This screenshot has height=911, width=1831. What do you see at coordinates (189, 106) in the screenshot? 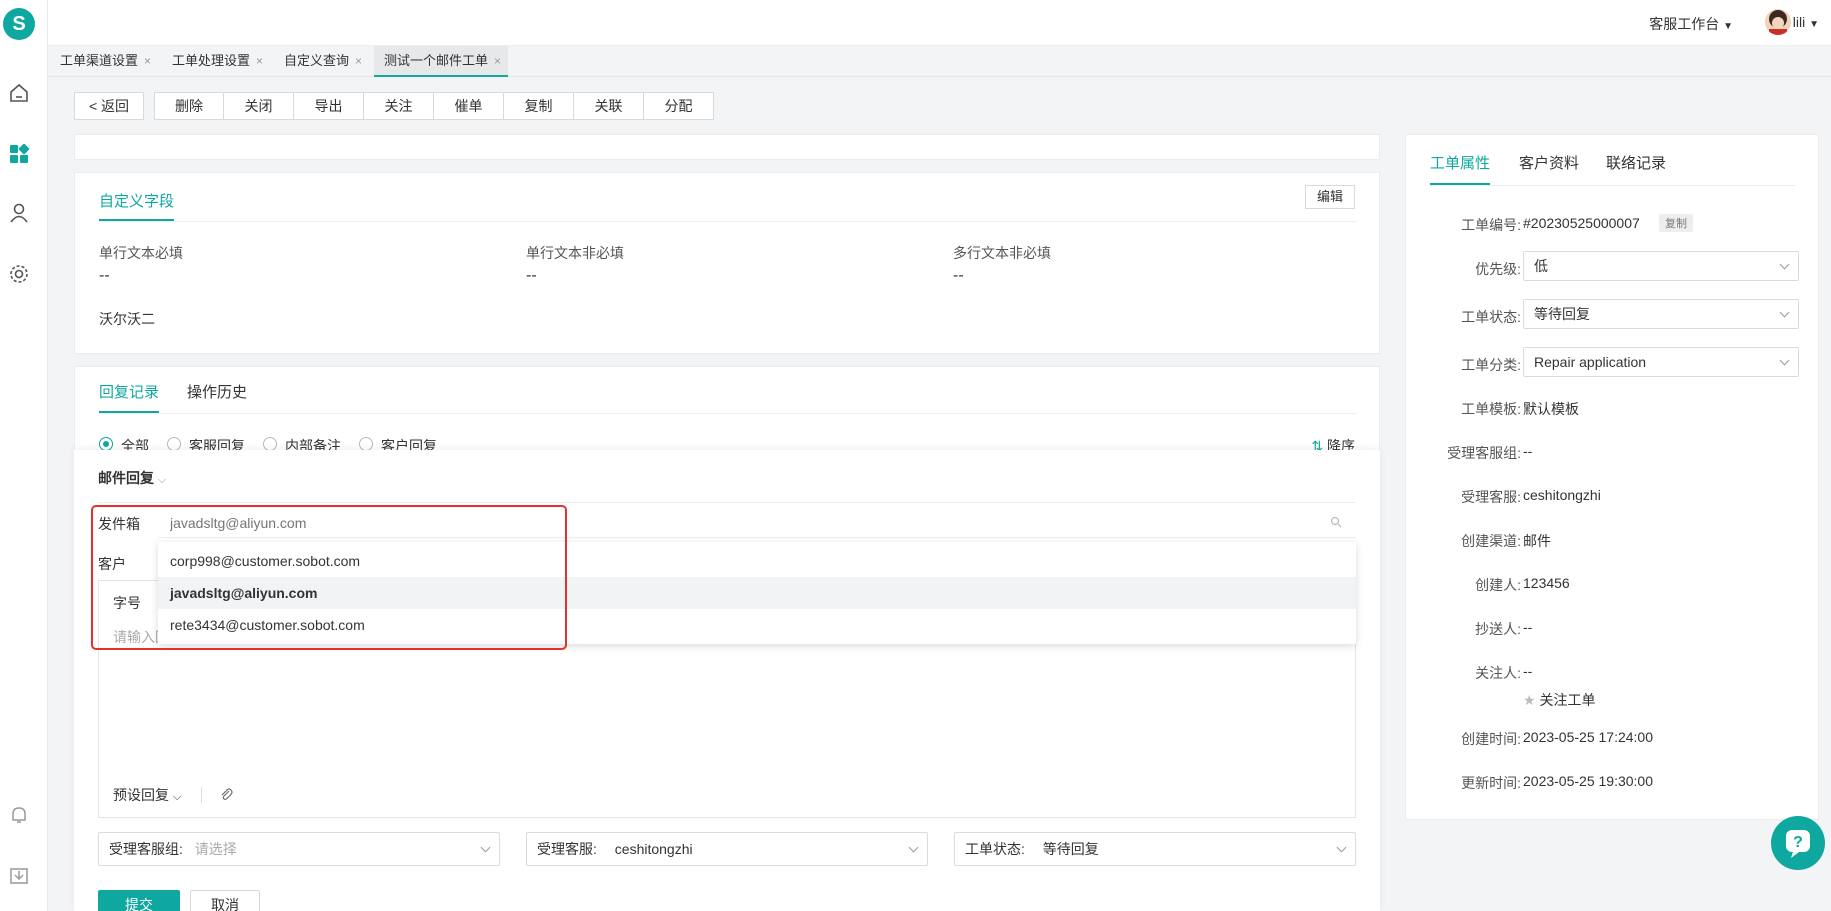
I see `delete-button: 删除` at bounding box center [189, 106].